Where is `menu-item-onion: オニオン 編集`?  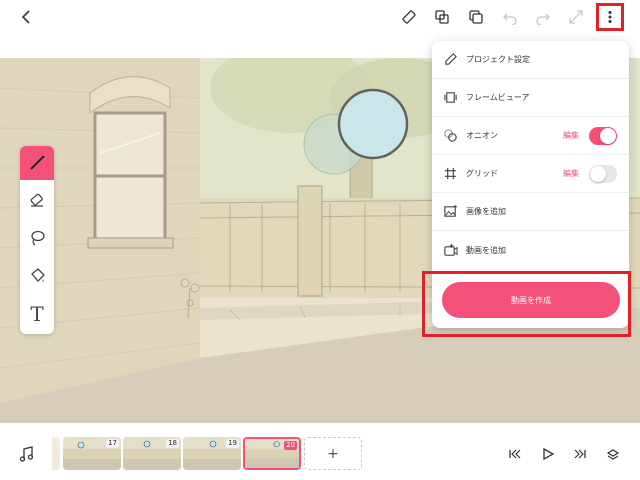 menu-item-onion: オニオン 編集 is located at coordinates (530, 136).